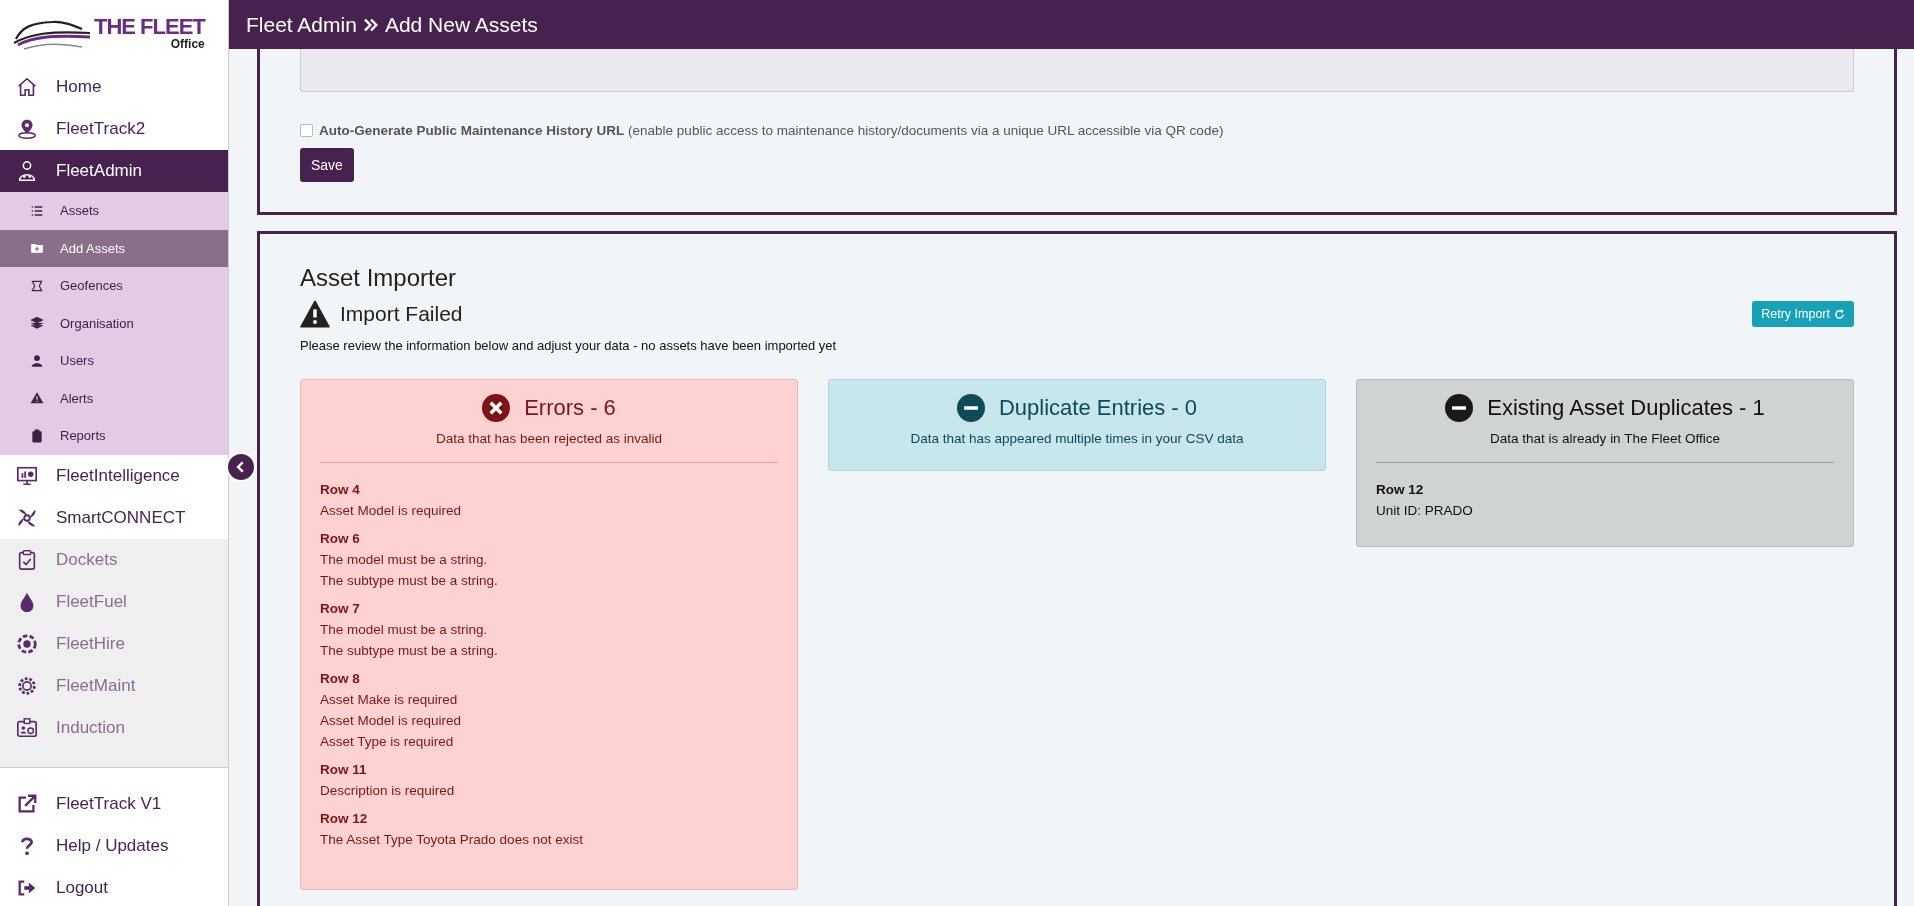 The height and width of the screenshot is (906, 1914). What do you see at coordinates (1839, 314) in the screenshot?
I see `refresh-icon` at bounding box center [1839, 314].